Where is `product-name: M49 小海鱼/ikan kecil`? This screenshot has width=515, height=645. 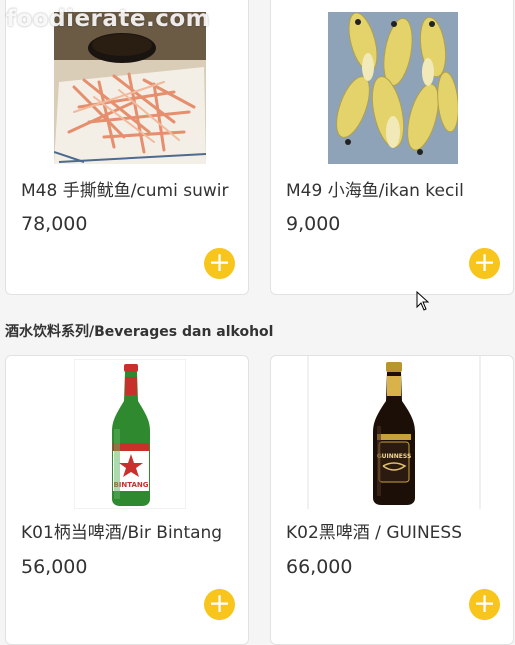 product-name: M49 小海鱼/ikan kecil is located at coordinates (375, 191).